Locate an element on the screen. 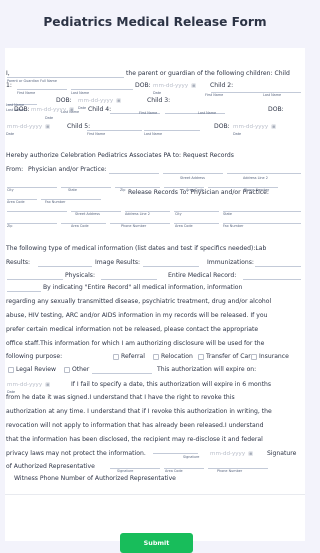 The image size is (320, 553). text-auth-rep: of Authorized Representative is located at coordinates (50, 466).